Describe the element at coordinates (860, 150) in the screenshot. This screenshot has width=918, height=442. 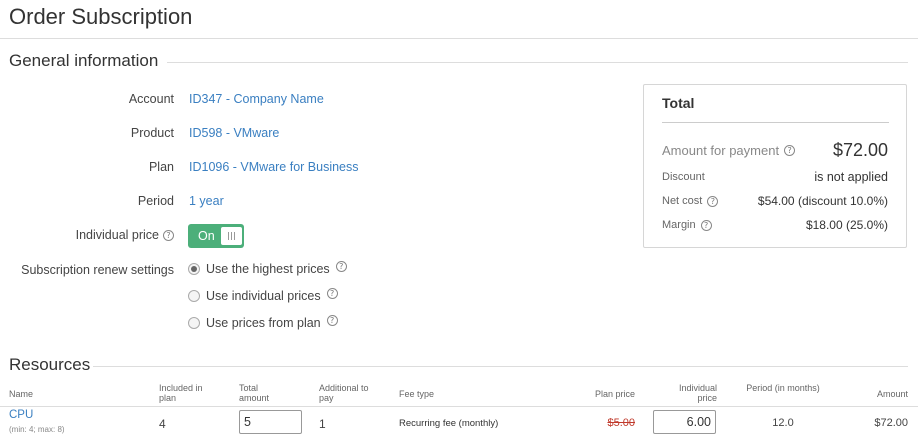
I see `amount-for-payment-value: $72.00` at that location.